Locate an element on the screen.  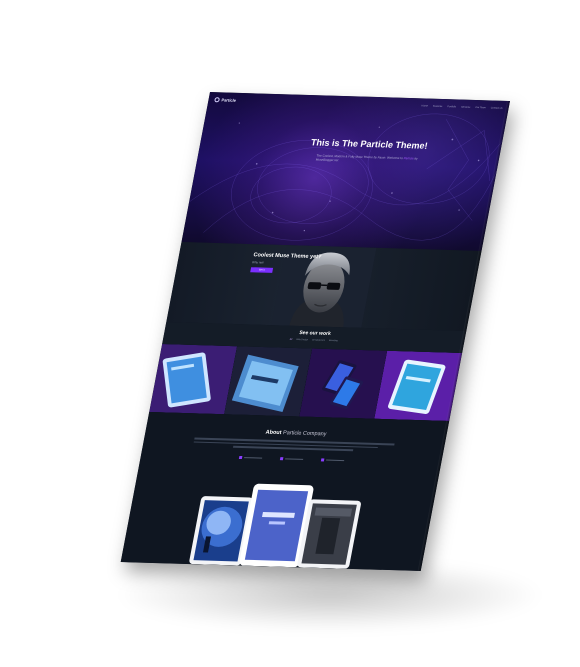
site-logo: Particle is located at coordinates (225, 99).